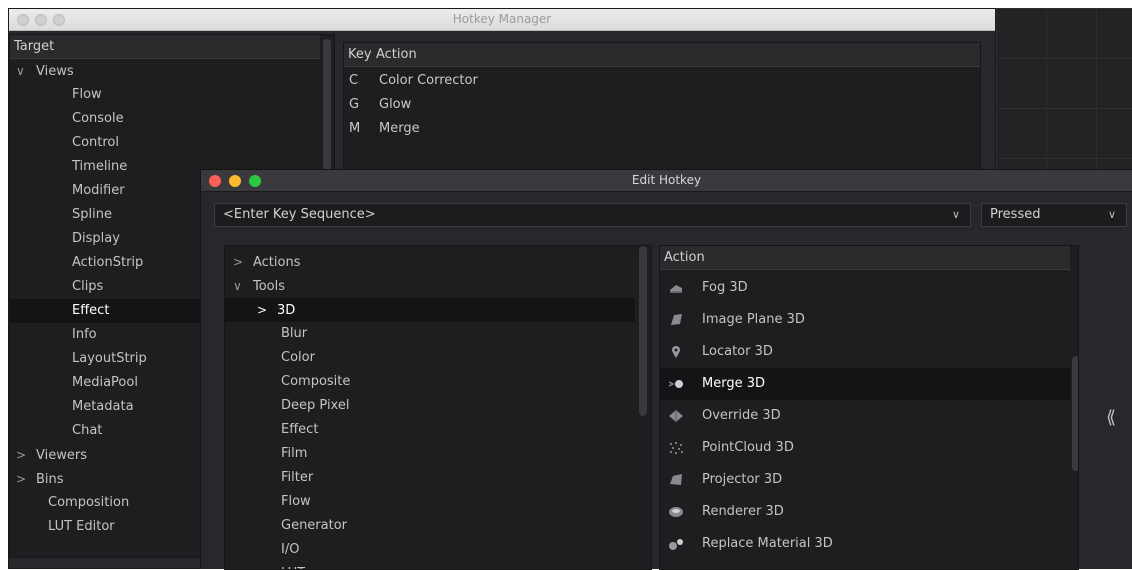 Image resolution: width=1132 pixels, height=570 pixels. What do you see at coordinates (399, 128) in the screenshot?
I see `hotkey-action: Merge` at bounding box center [399, 128].